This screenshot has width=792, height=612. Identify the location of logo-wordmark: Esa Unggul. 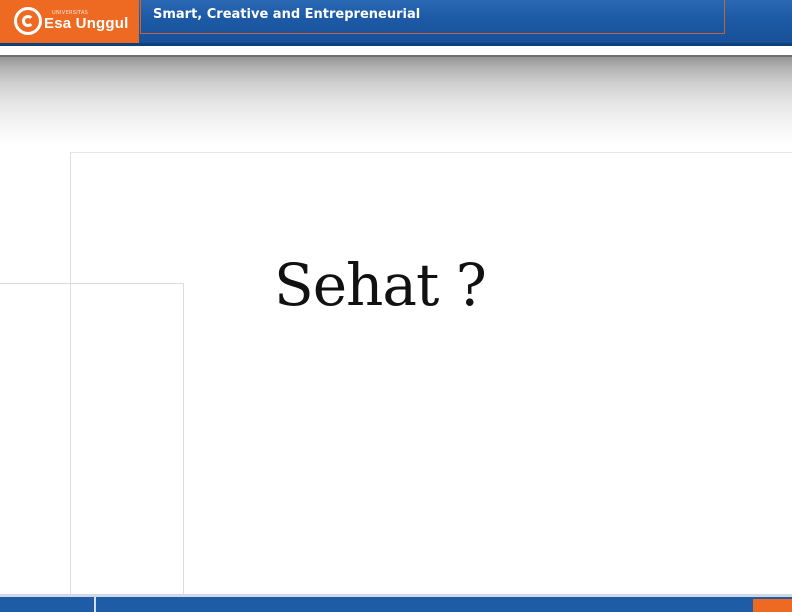
(86, 23).